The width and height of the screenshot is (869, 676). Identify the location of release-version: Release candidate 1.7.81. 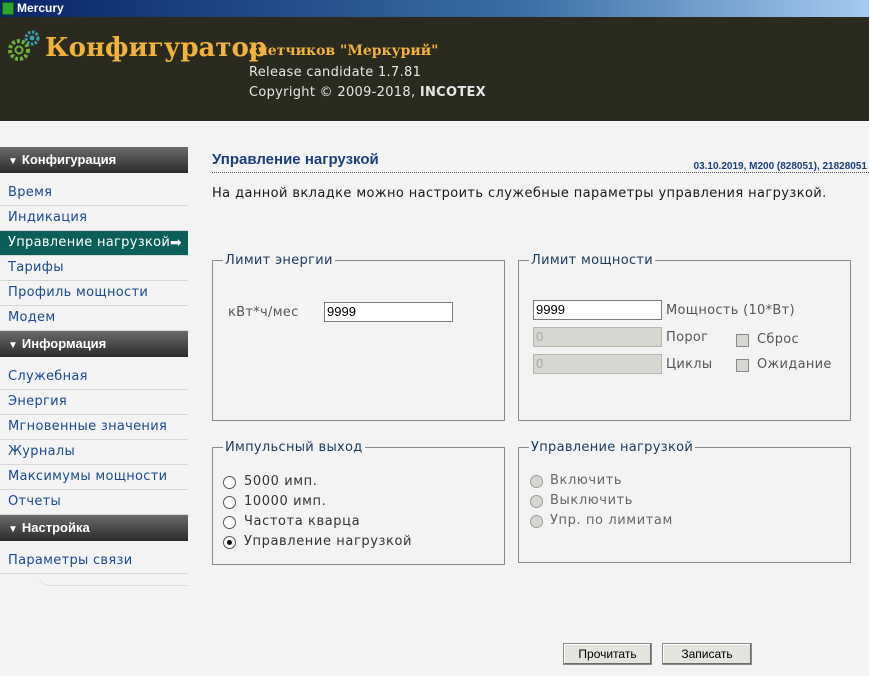
(335, 72).